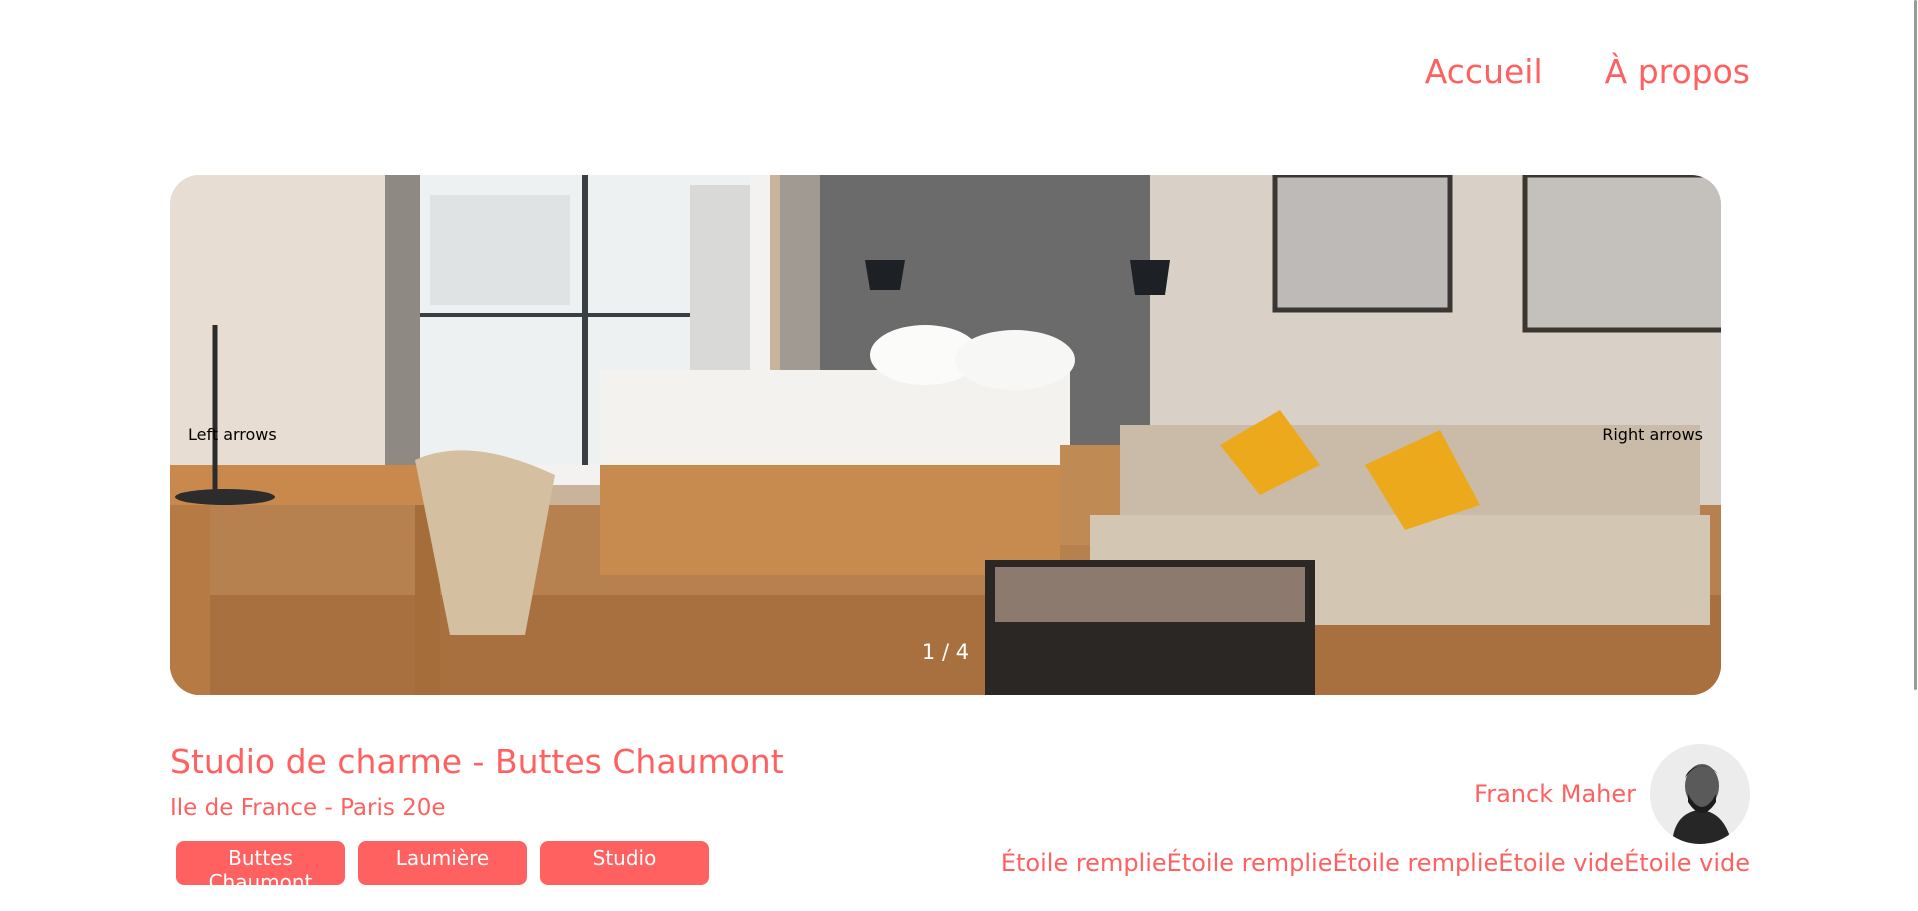 The image size is (1918, 911). I want to click on host-name: Franck Maher, so click(1555, 794).